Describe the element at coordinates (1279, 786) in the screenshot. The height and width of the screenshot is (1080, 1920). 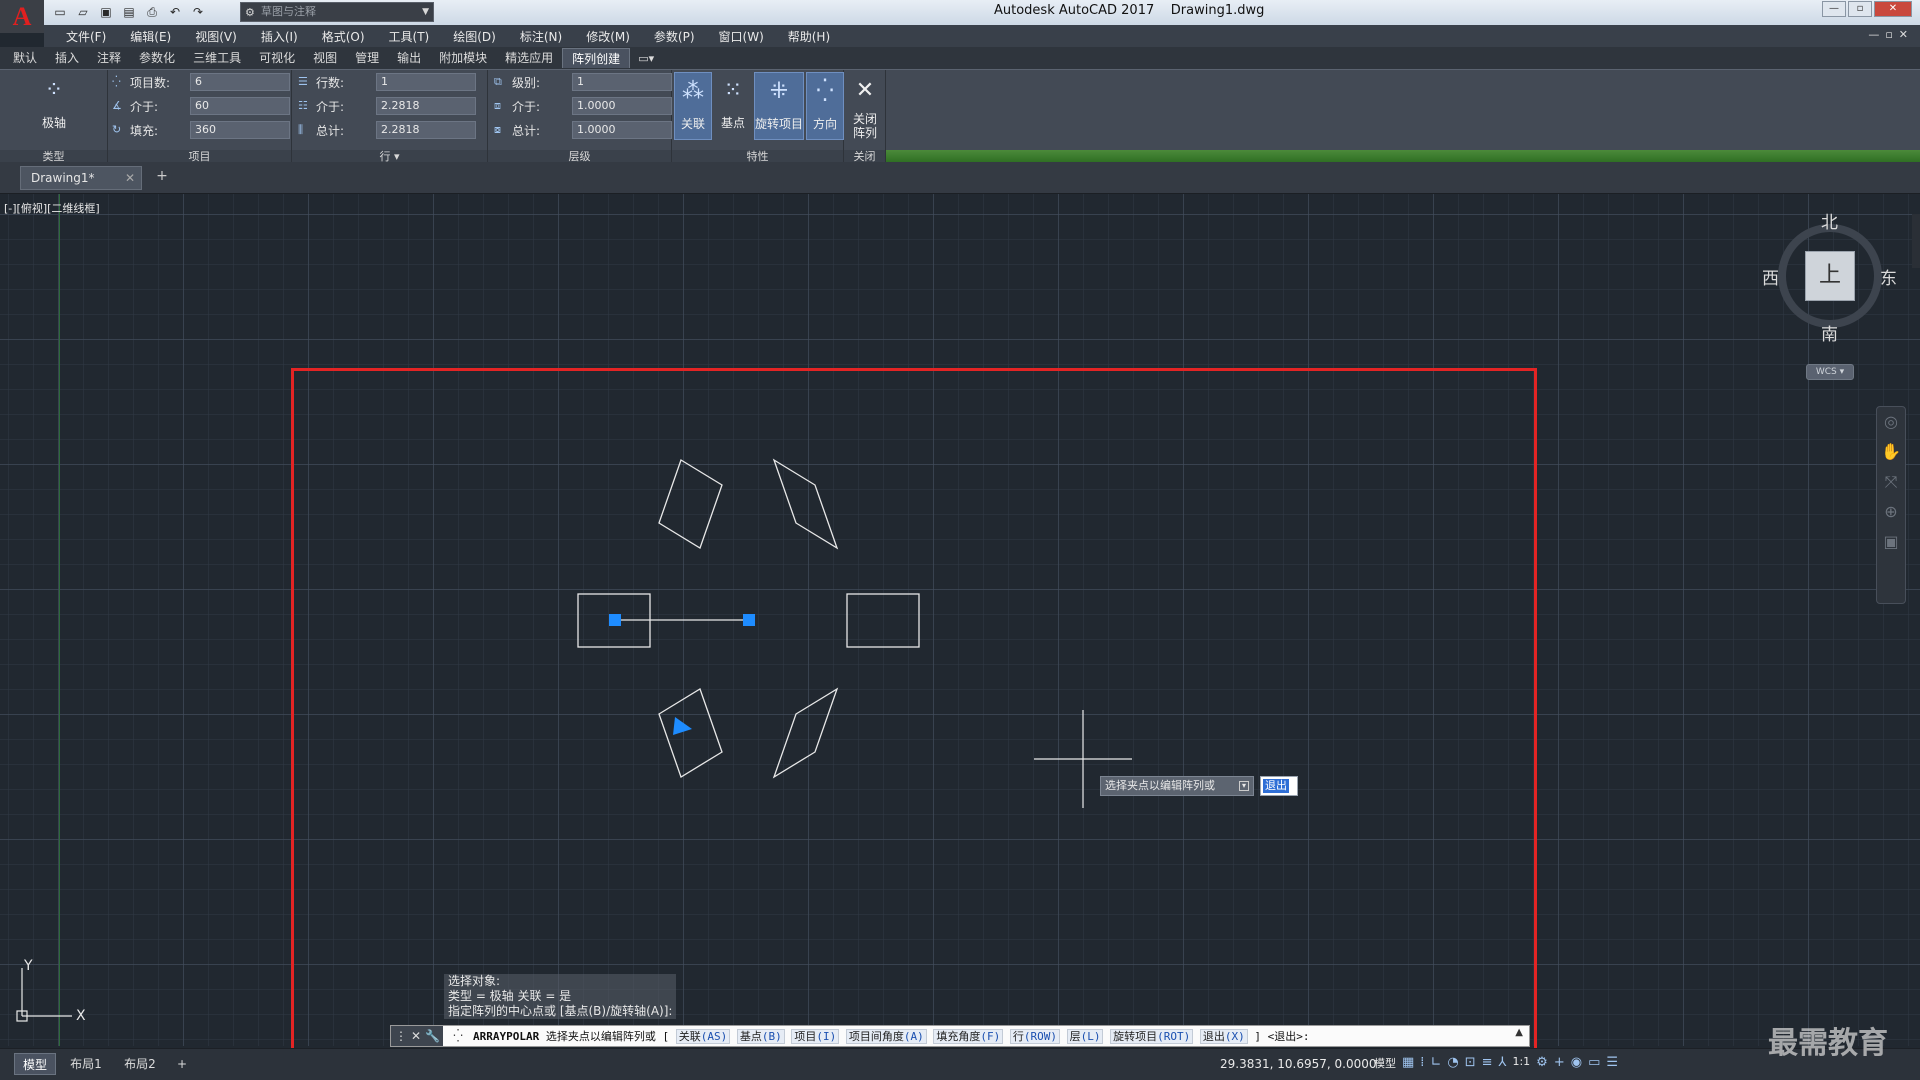
I see `dynamic-input-field: 退出` at that location.